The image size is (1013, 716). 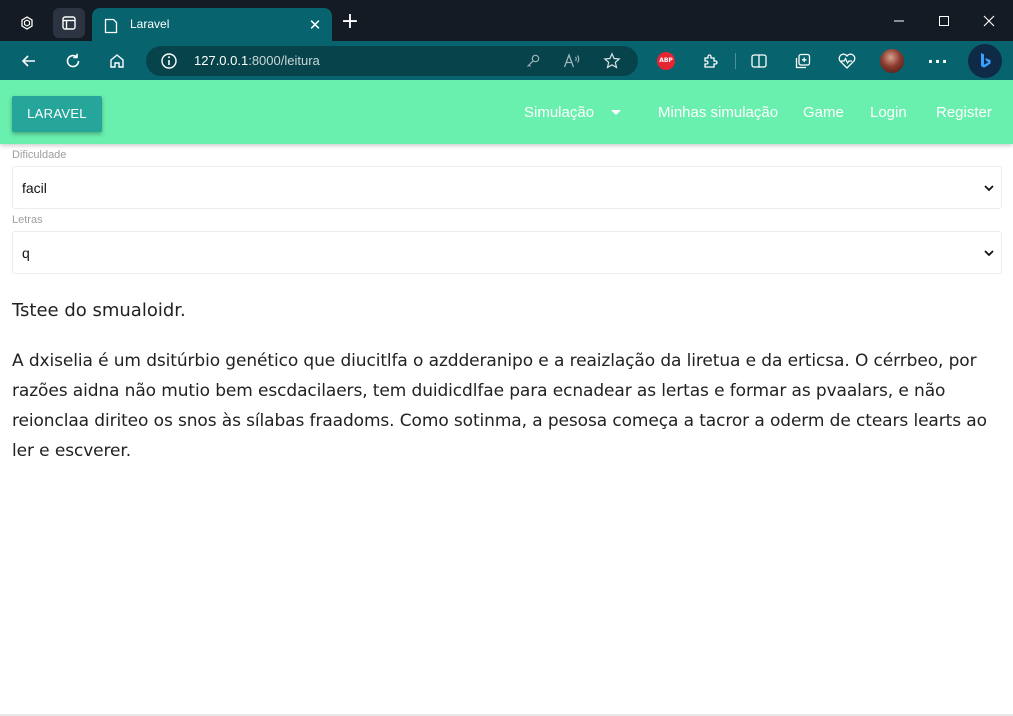 I want to click on profile-button, so click(x=892, y=61).